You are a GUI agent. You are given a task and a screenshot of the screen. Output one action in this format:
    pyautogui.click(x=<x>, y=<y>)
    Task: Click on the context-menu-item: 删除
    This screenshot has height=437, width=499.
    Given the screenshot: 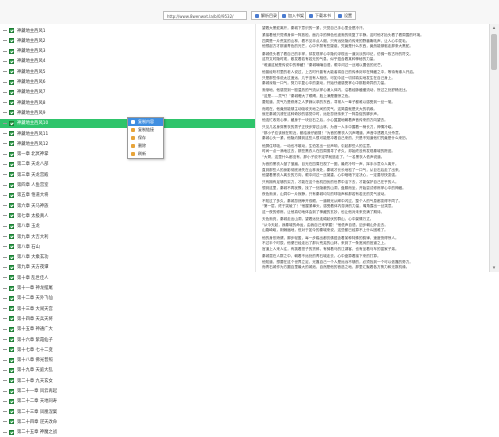 What is the action you would take?
    pyautogui.click(x=145, y=146)
    